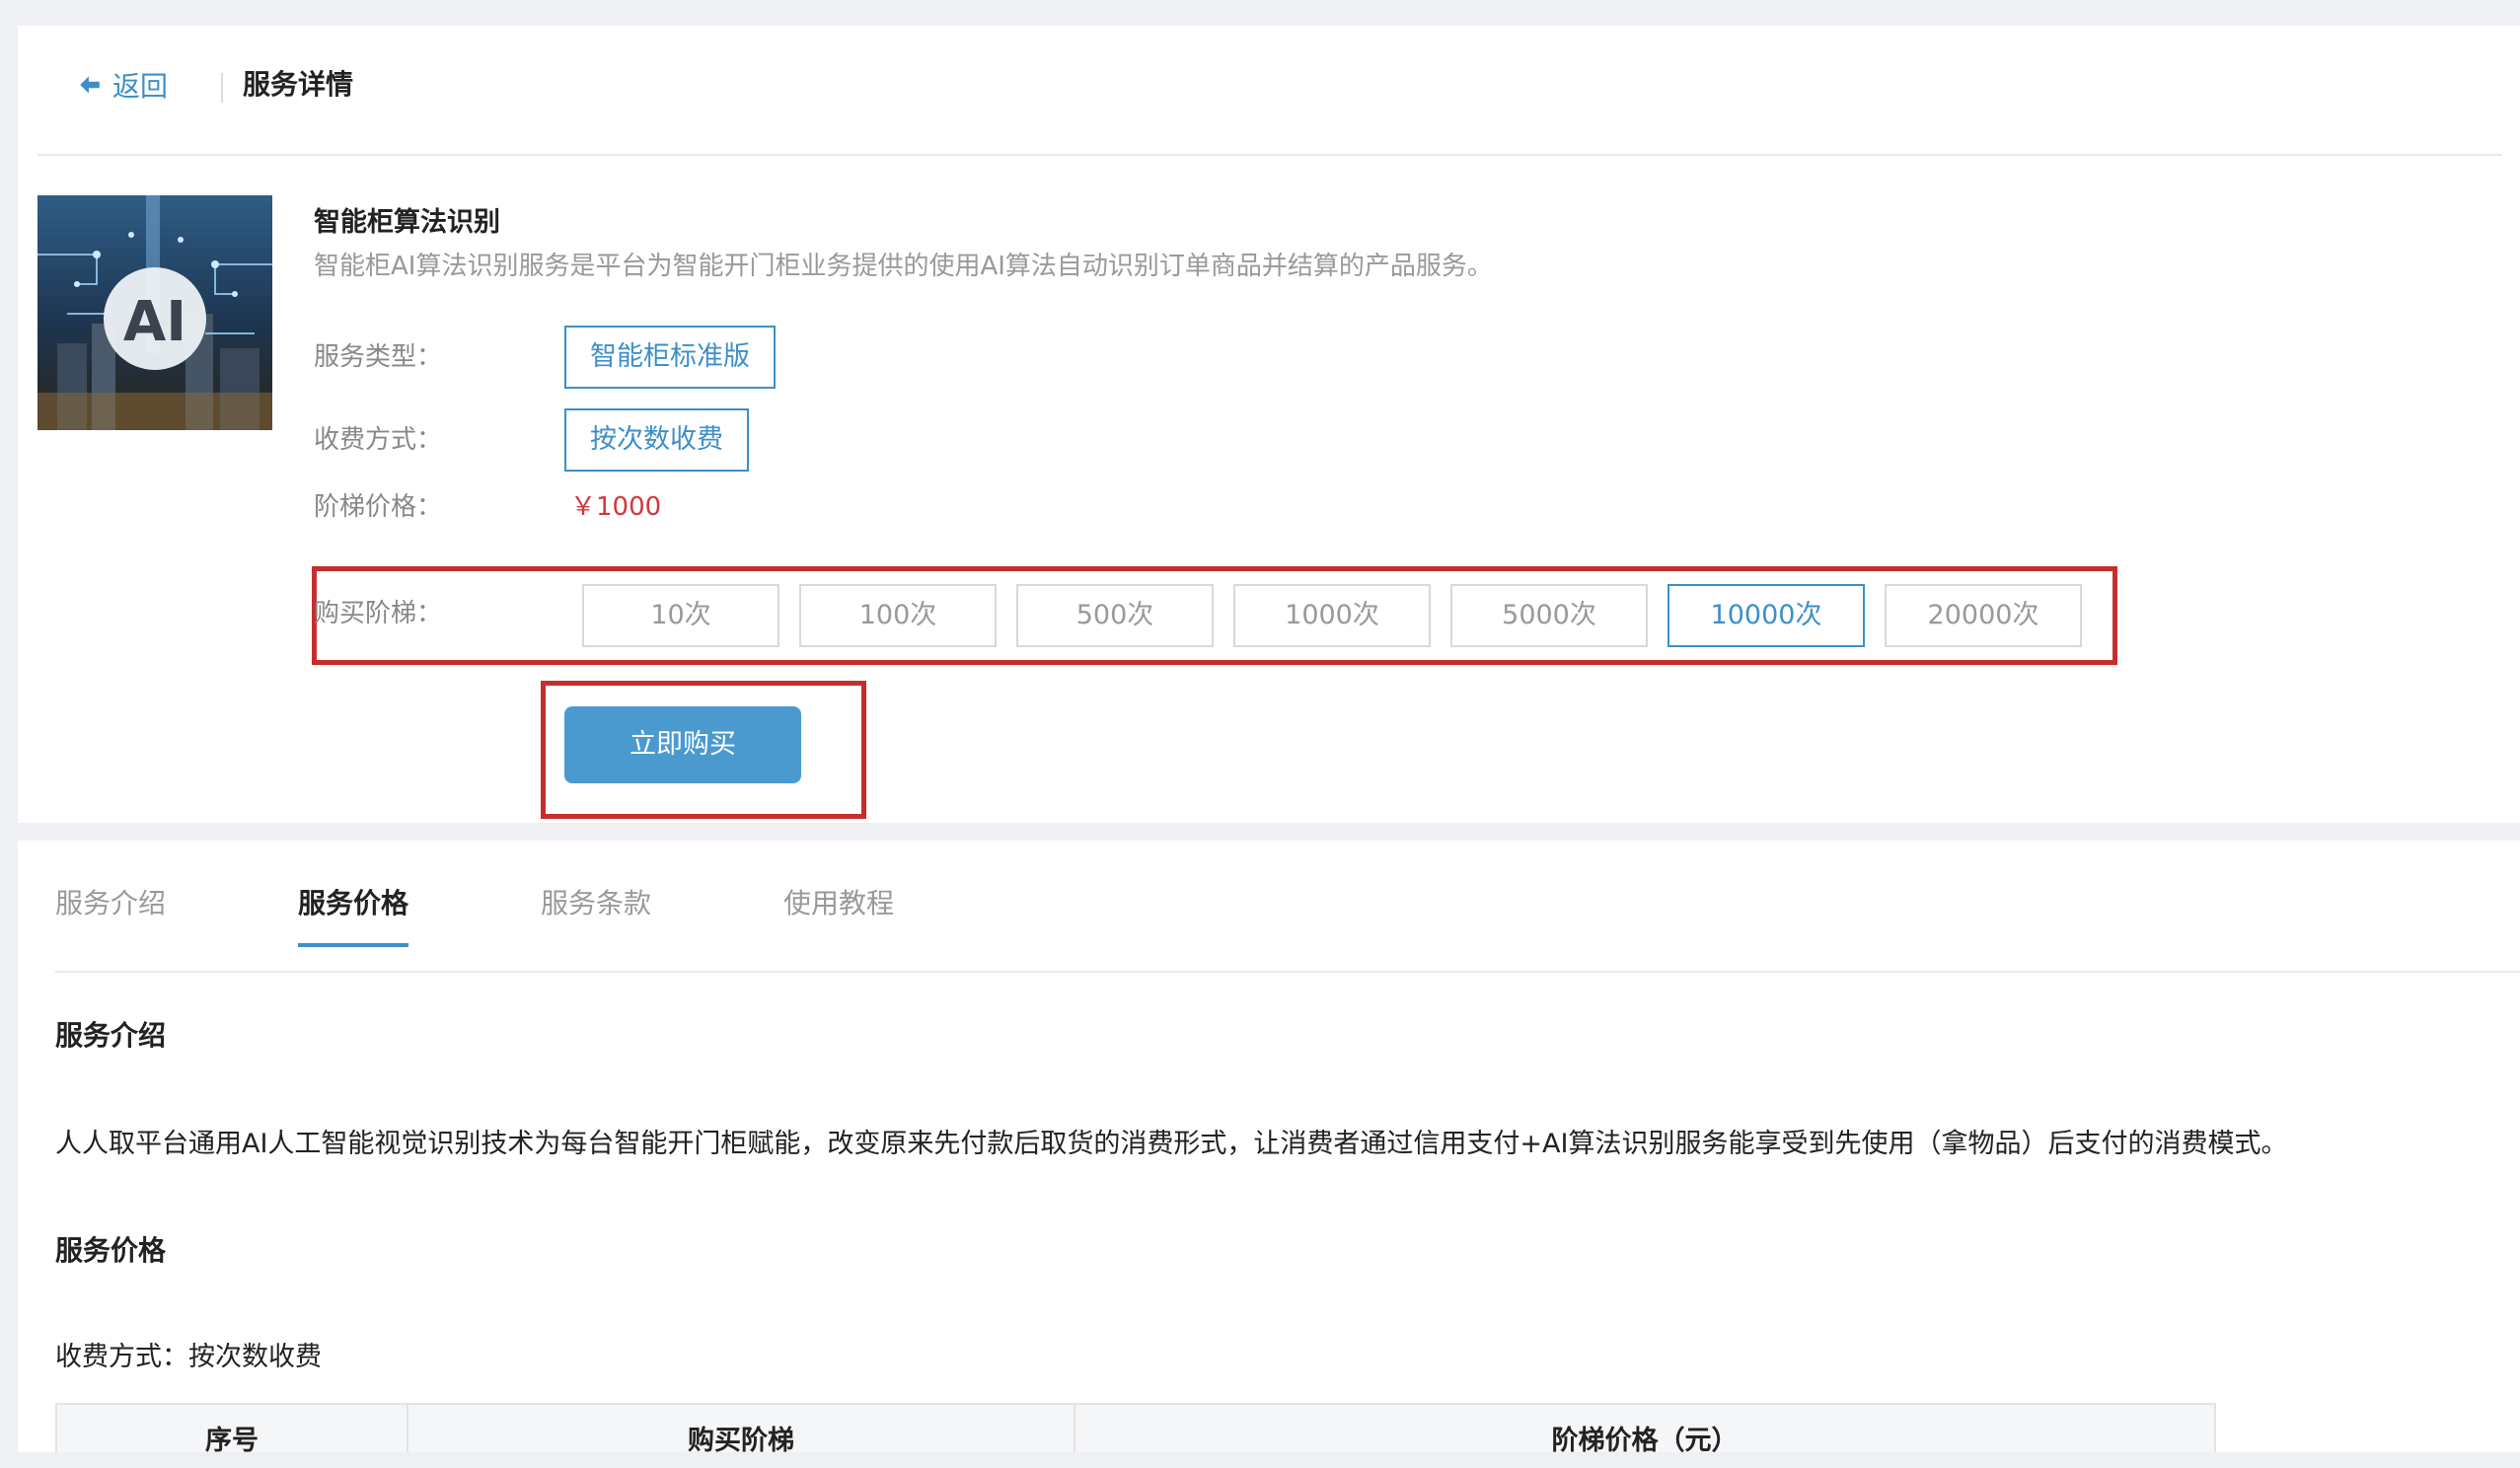  What do you see at coordinates (1260, 1460) in the screenshot?
I see `page-bottom-edge` at bounding box center [1260, 1460].